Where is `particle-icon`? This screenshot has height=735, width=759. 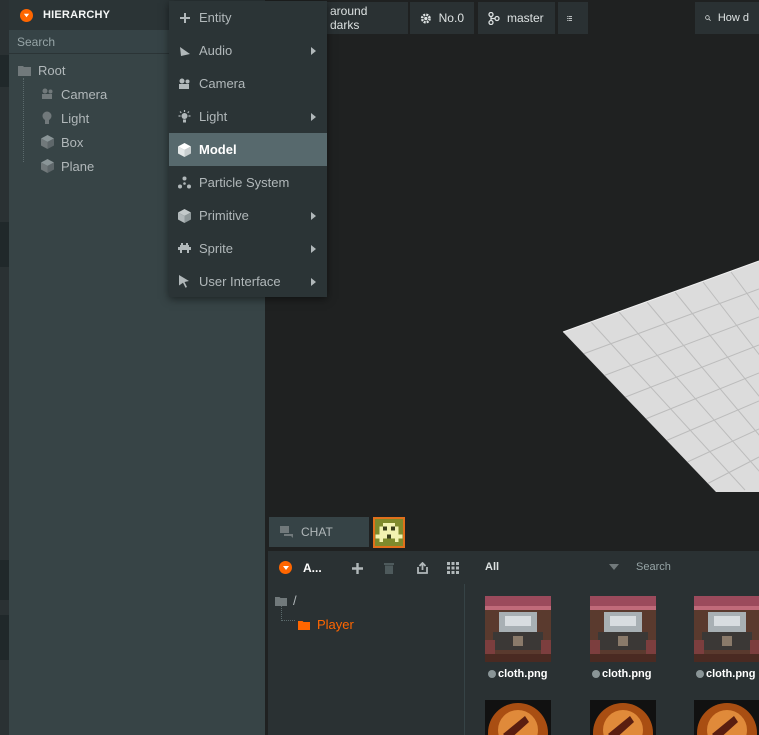
particle-icon is located at coordinates (184, 182).